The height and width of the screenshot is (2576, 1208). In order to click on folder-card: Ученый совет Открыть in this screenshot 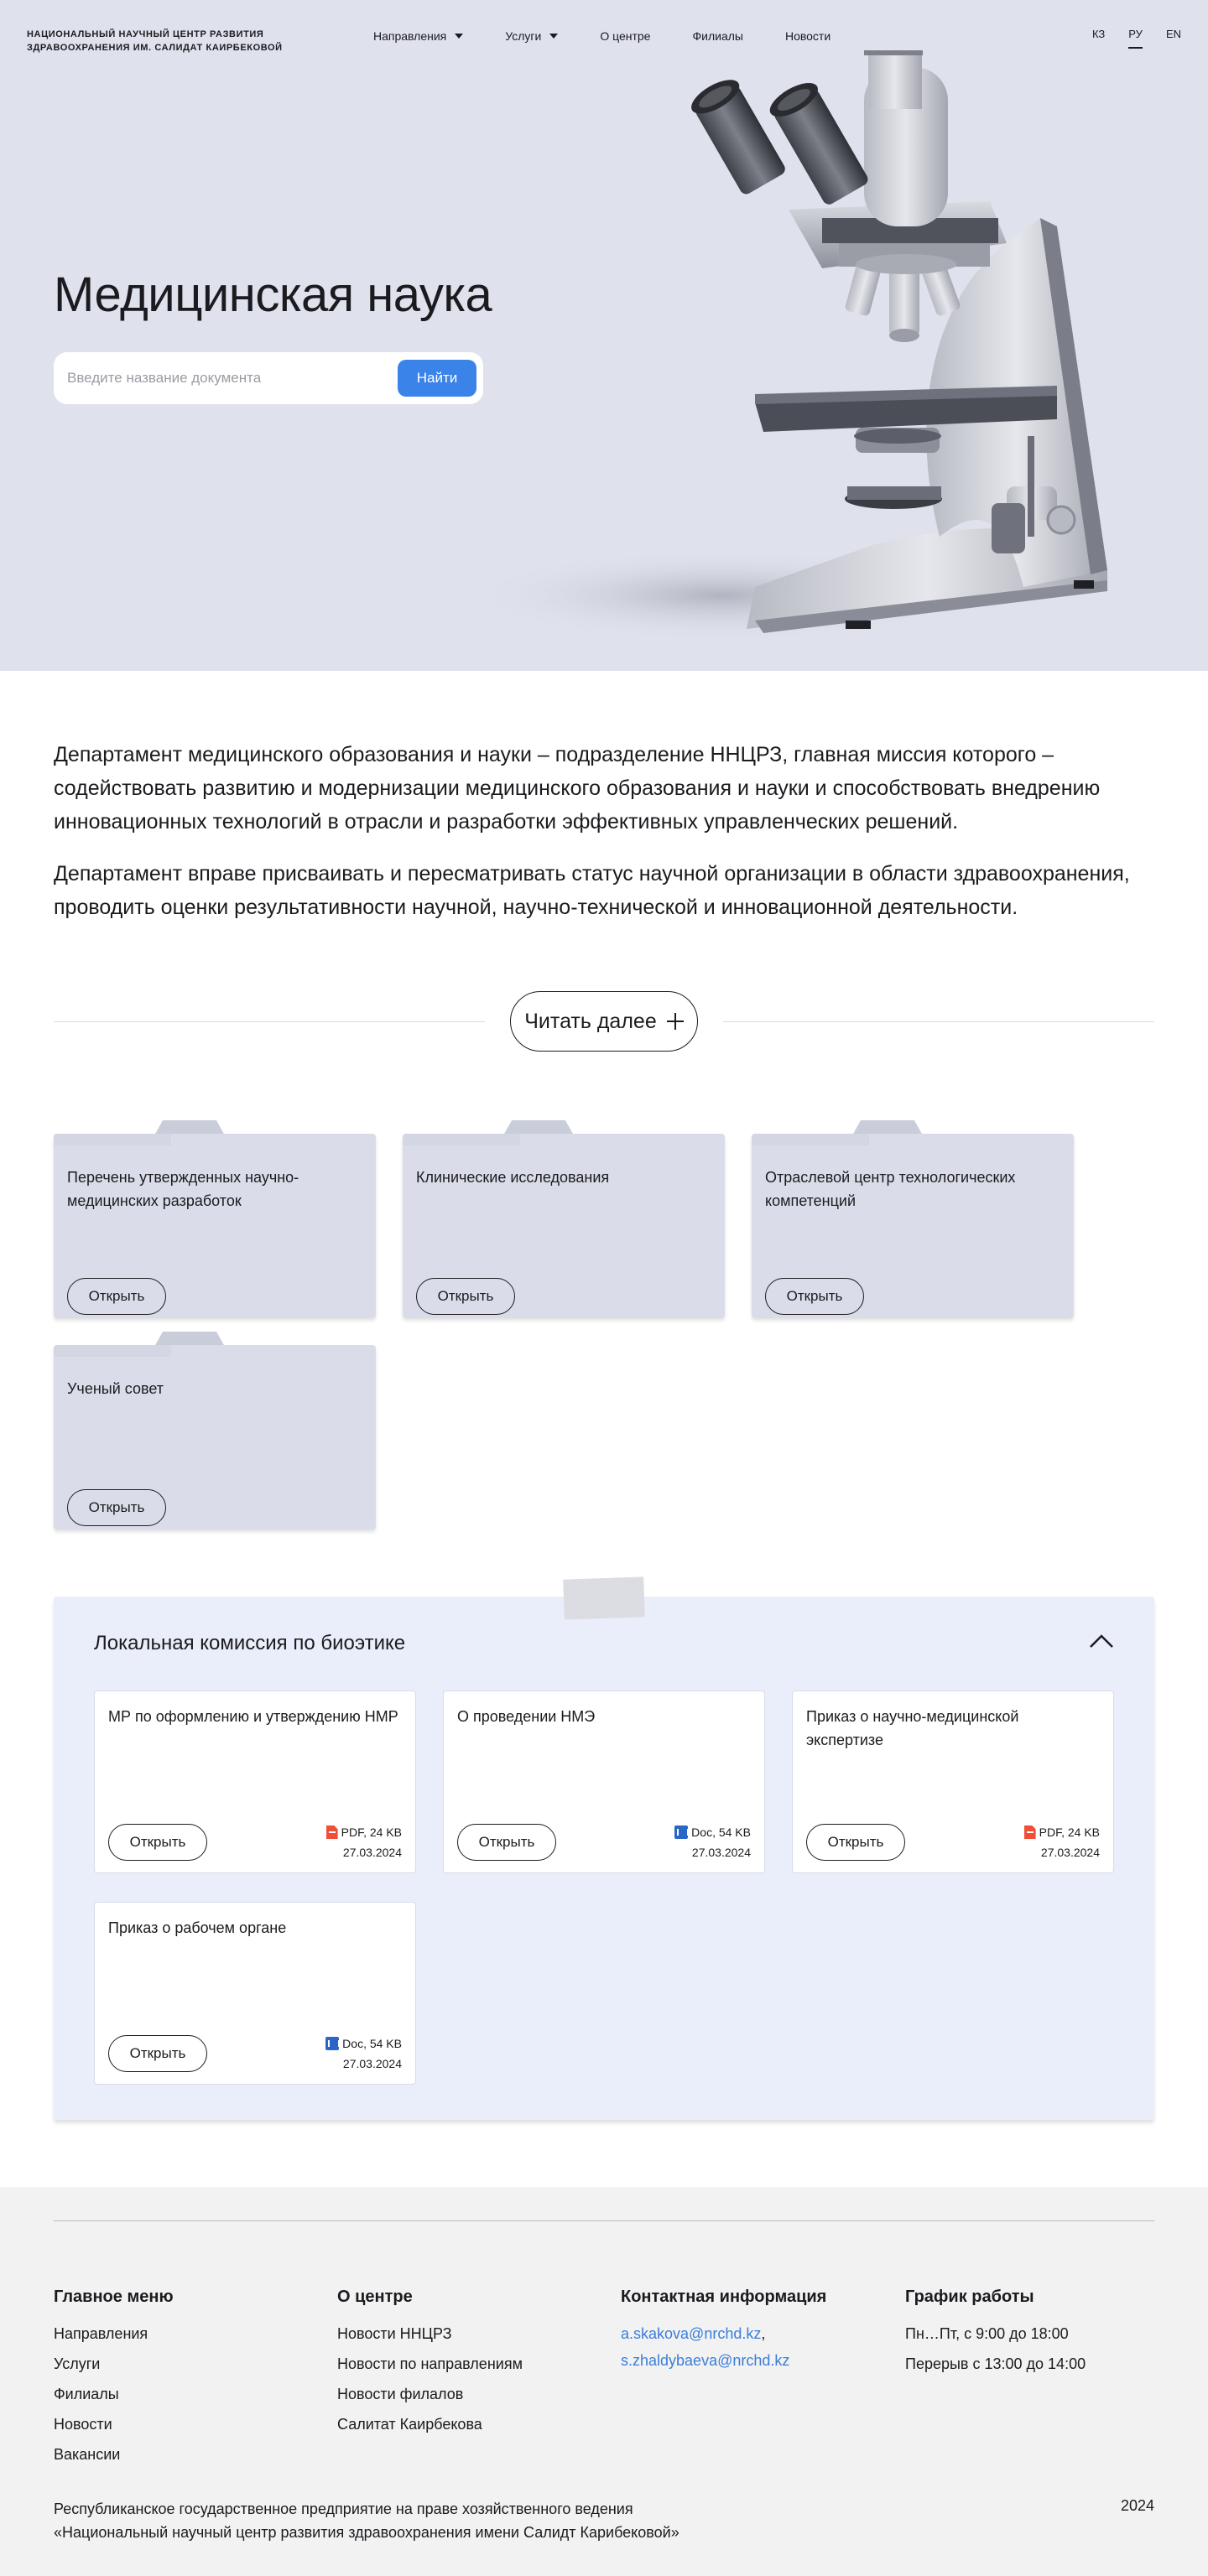, I will do `click(215, 1431)`.